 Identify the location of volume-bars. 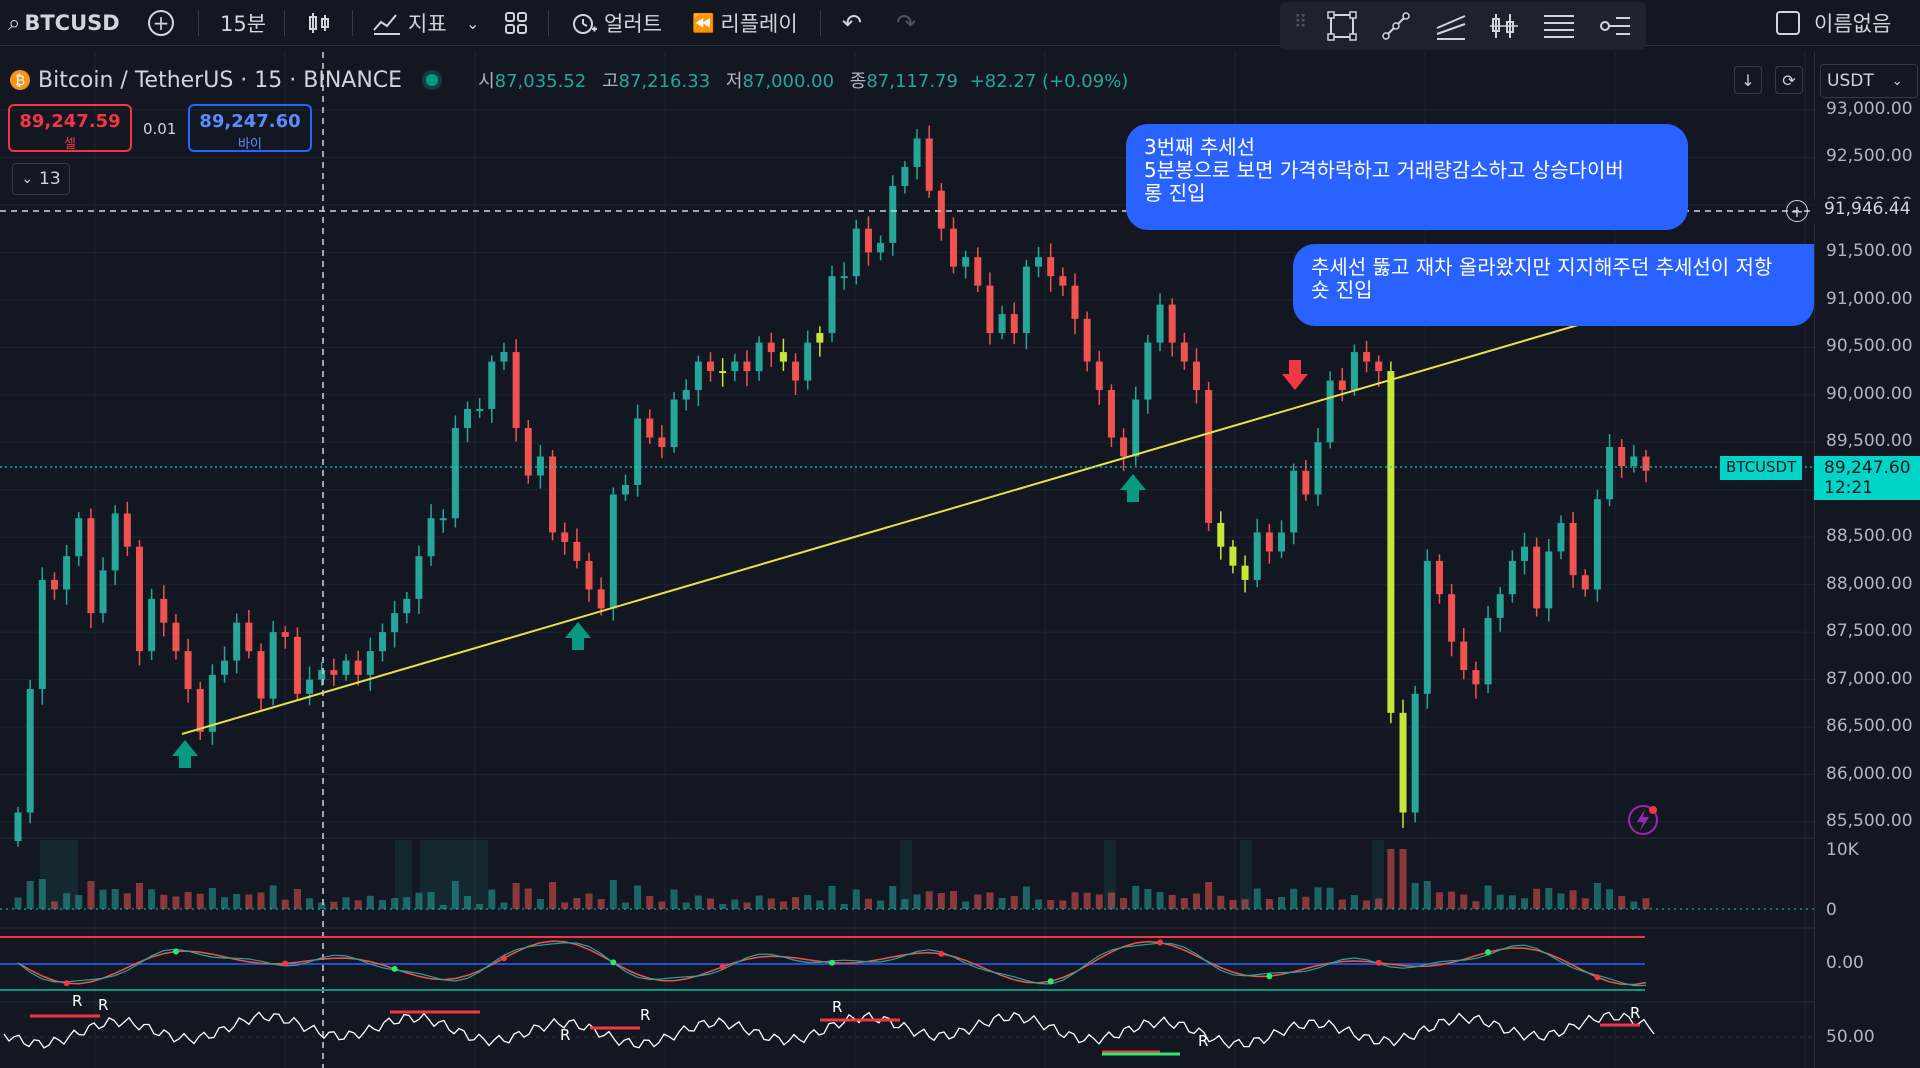
(832, 875).